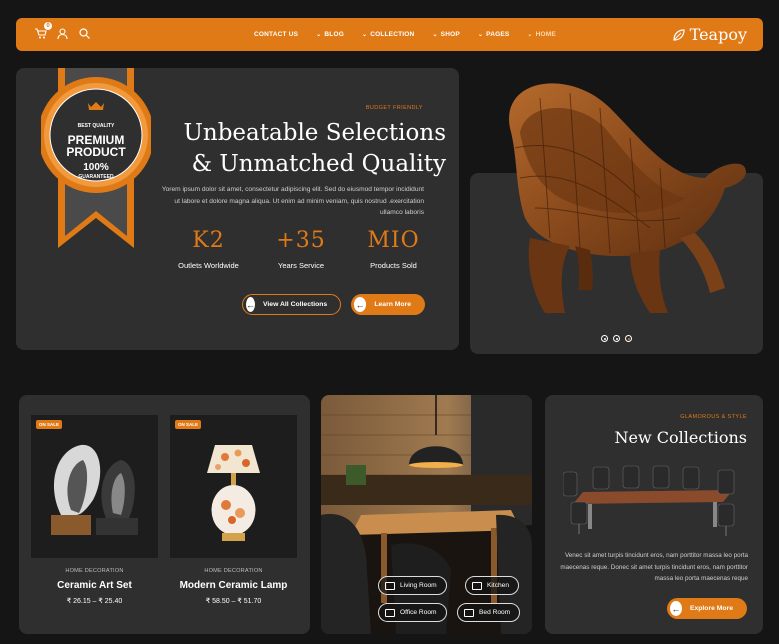 Image resolution: width=779 pixels, height=644 pixels. What do you see at coordinates (711, 608) in the screenshot?
I see `button-label: Explore More` at bounding box center [711, 608].